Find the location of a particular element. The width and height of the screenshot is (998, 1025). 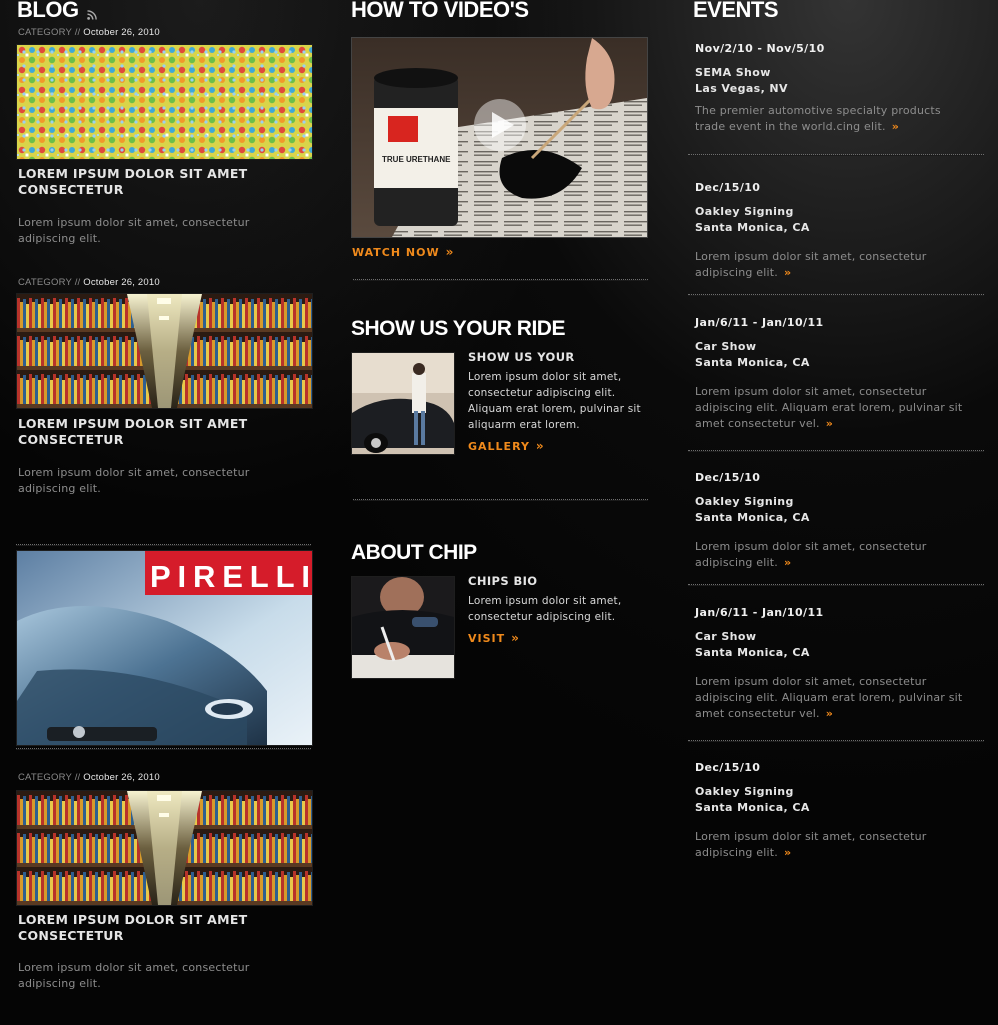

event-location: Las Vegas, NV is located at coordinates (741, 88).